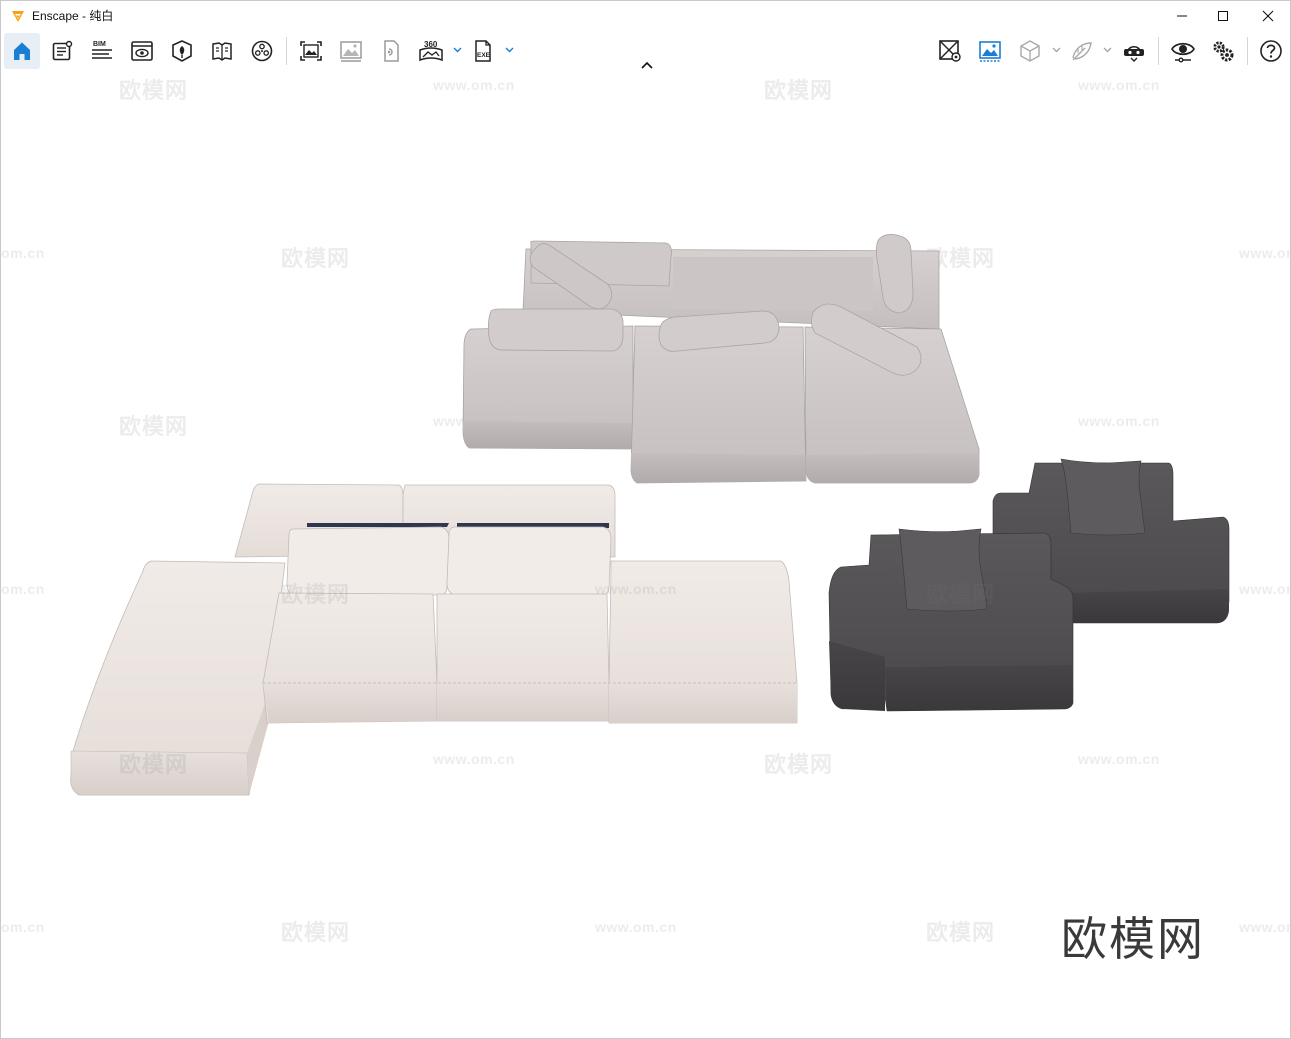  I want to click on sync-update-button, so click(990, 51).